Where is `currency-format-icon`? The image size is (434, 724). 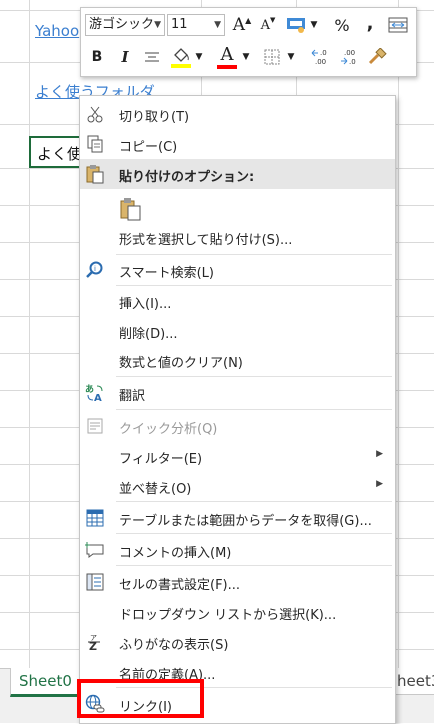 currency-format-icon is located at coordinates (296, 25).